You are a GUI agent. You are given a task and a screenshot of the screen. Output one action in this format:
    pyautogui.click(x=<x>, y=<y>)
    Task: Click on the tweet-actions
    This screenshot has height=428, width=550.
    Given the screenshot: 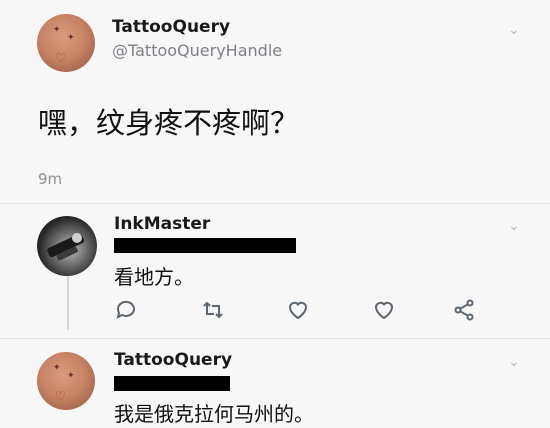 What is the action you would take?
    pyautogui.click(x=299, y=311)
    